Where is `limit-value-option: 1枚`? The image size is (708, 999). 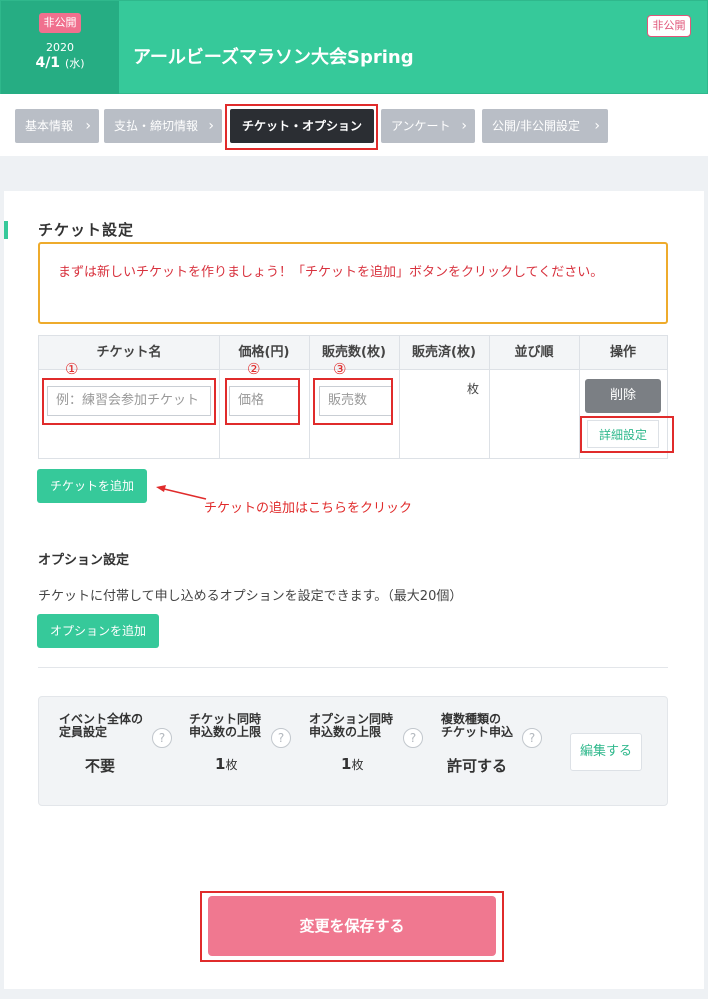 limit-value-option: 1枚 is located at coordinates (352, 764).